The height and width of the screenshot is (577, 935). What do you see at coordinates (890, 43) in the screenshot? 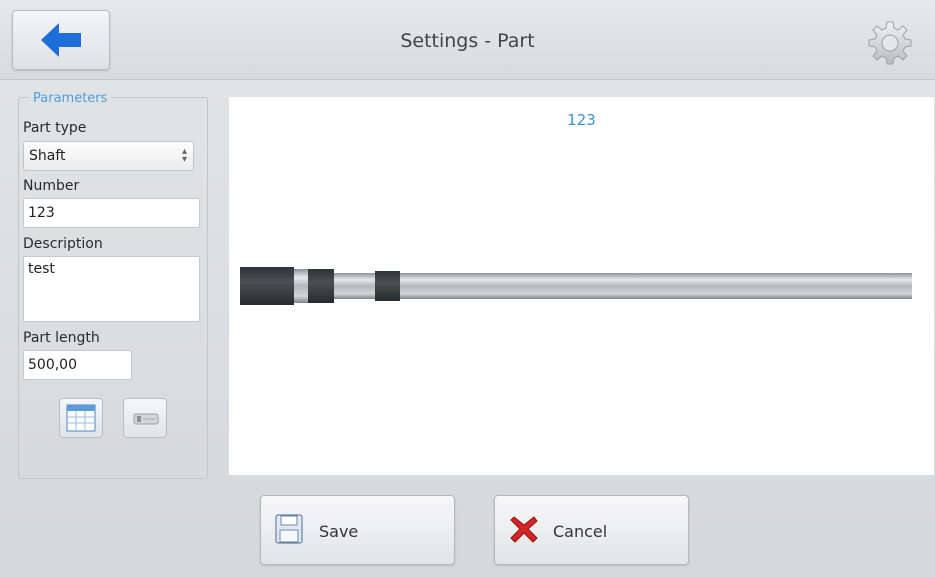
I see `gear-icon` at bounding box center [890, 43].